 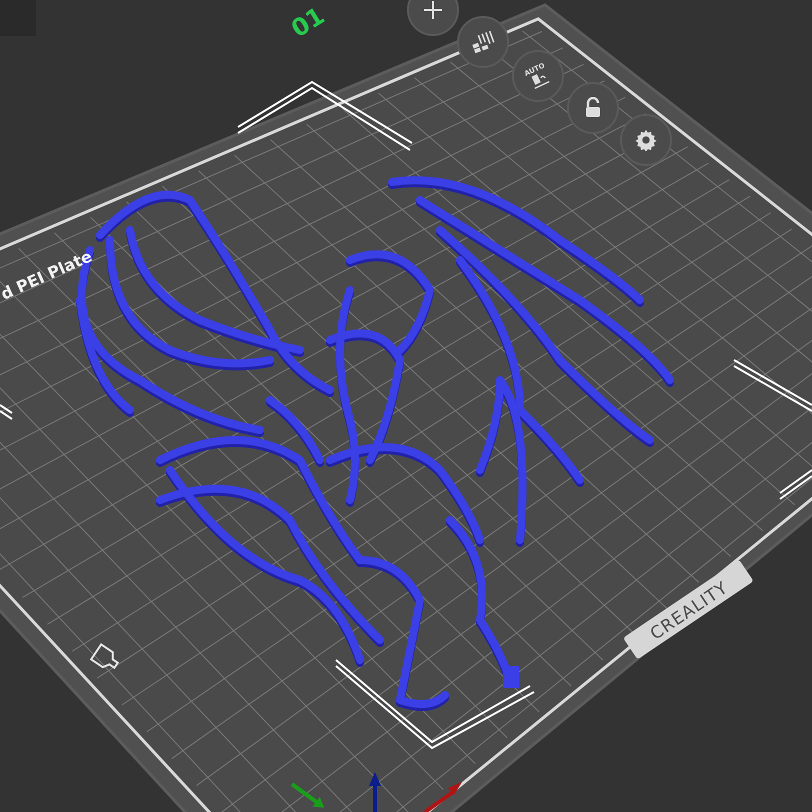 What do you see at coordinates (308, 23) in the screenshot?
I see `plate-number: 01` at bounding box center [308, 23].